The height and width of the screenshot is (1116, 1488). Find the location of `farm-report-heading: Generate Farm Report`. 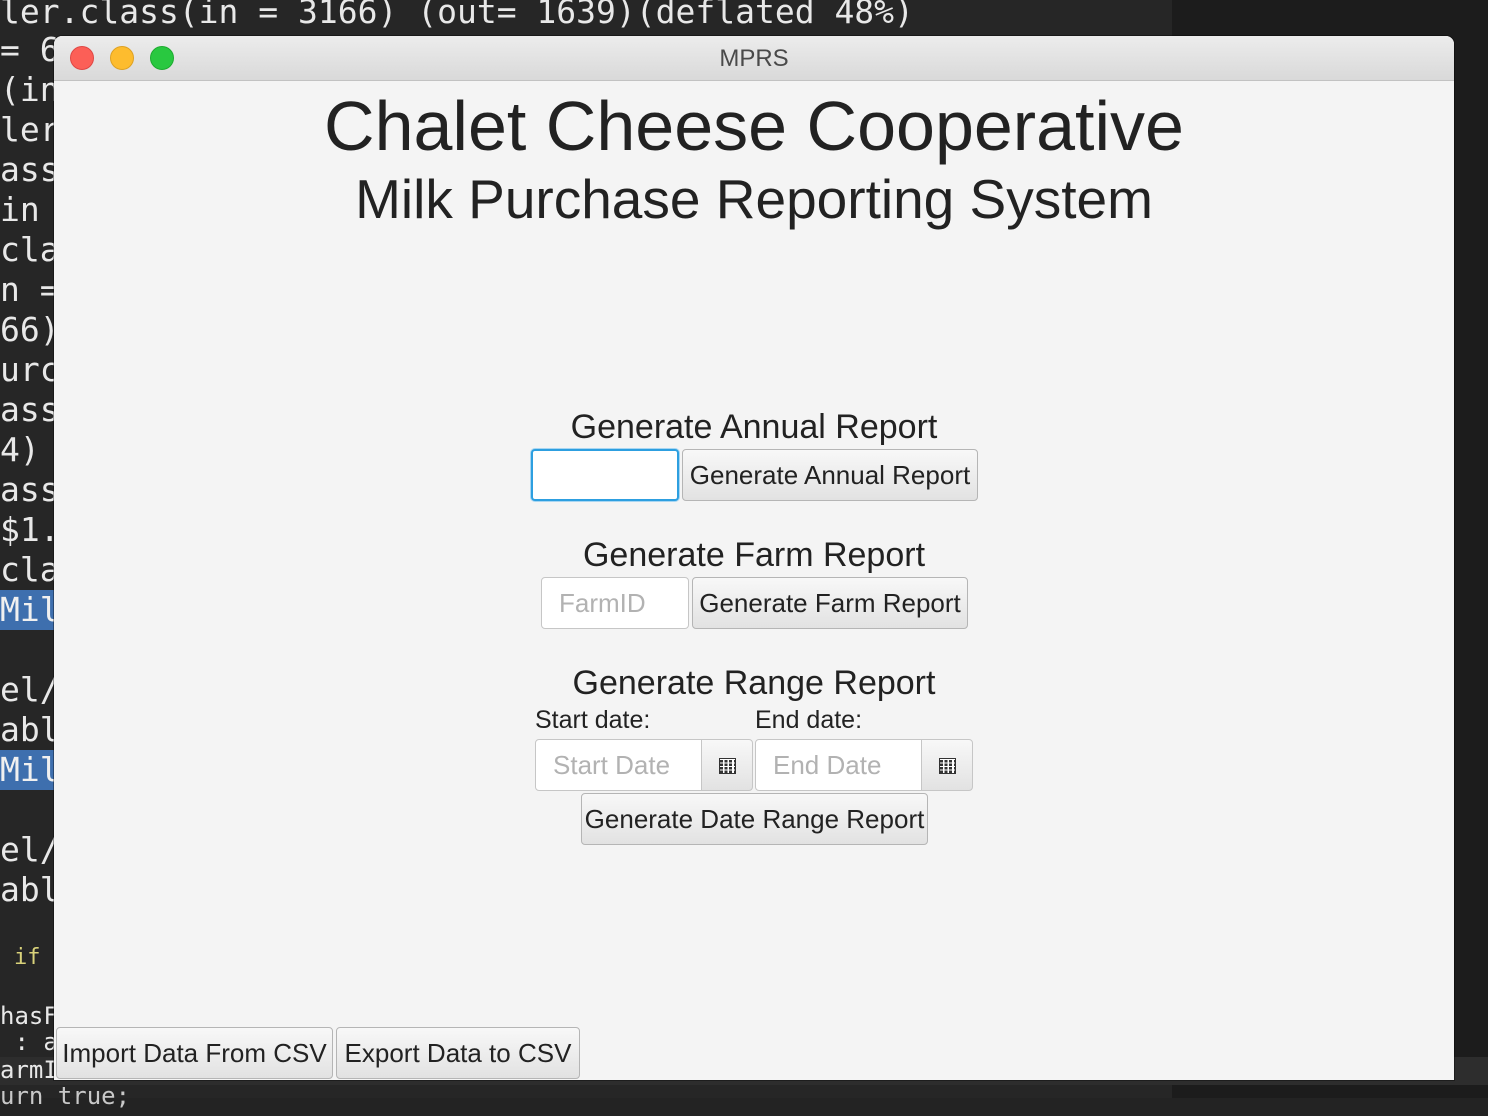

farm-report-heading: Generate Farm Report is located at coordinates (754, 555).